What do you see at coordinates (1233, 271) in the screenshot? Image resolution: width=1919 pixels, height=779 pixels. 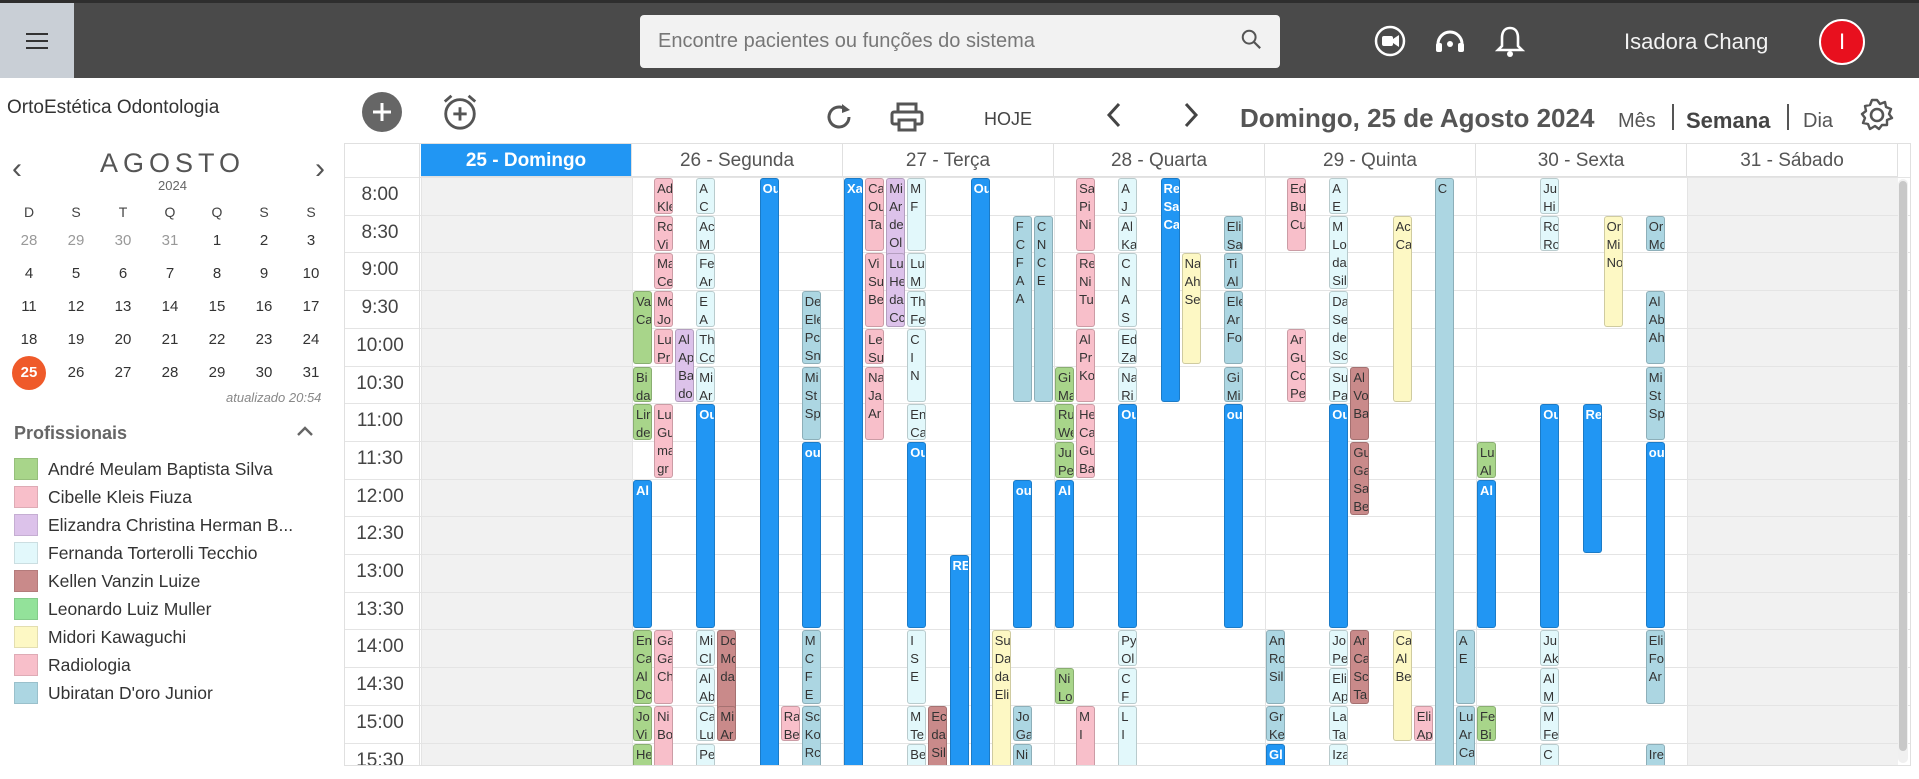 I see `appointment-block: Ti Al` at bounding box center [1233, 271].